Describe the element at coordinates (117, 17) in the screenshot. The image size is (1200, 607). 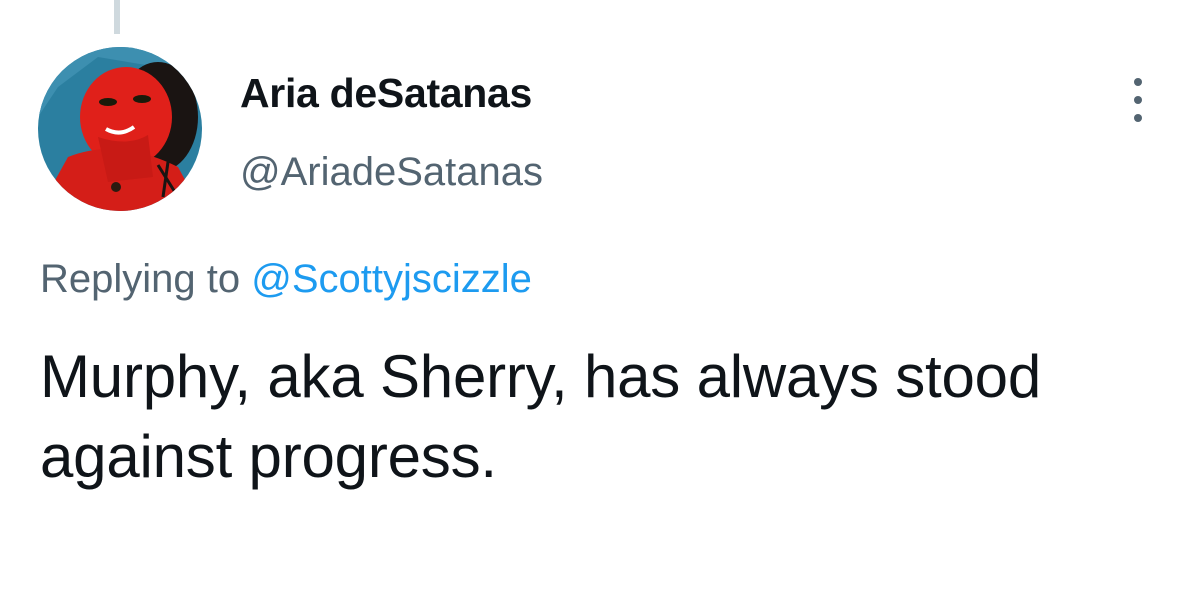
I see `thread-connector-line` at that location.